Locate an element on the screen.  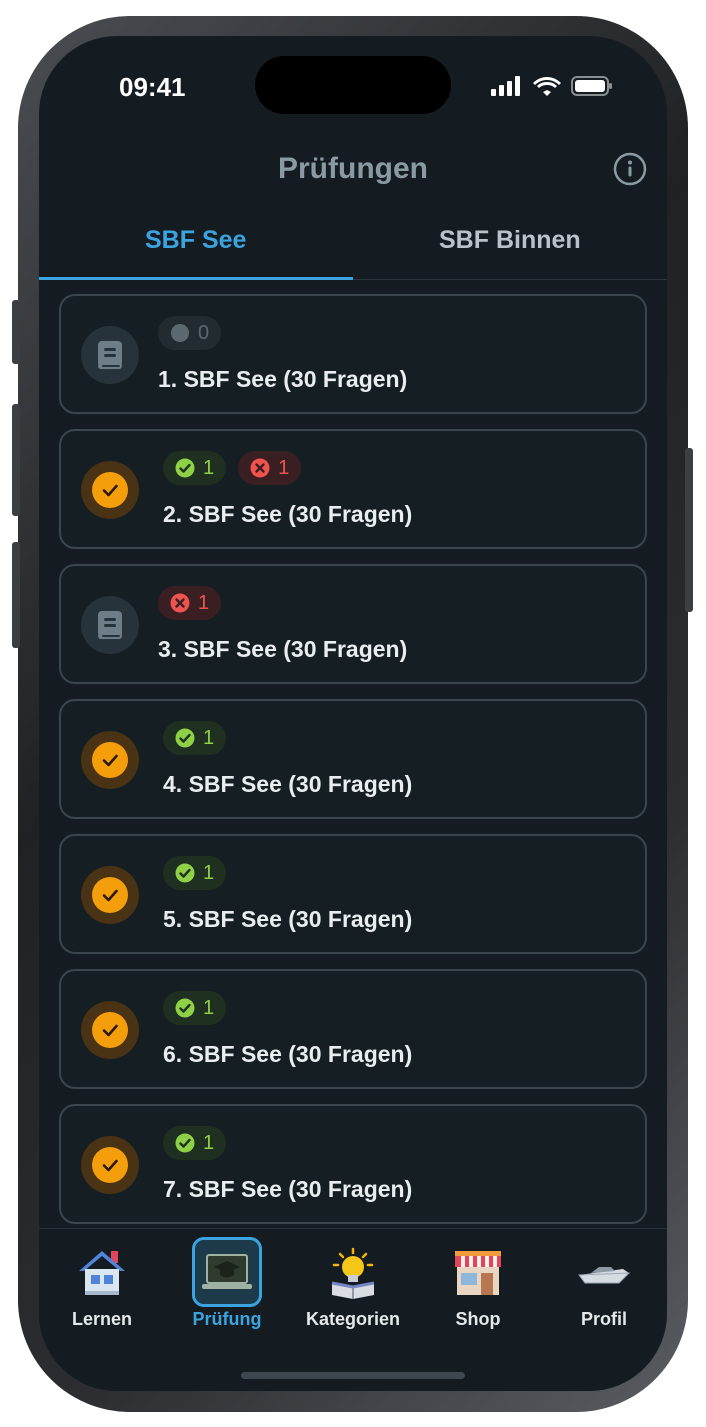
nav-item-pruefung: Prüfung is located at coordinates (227, 1283).